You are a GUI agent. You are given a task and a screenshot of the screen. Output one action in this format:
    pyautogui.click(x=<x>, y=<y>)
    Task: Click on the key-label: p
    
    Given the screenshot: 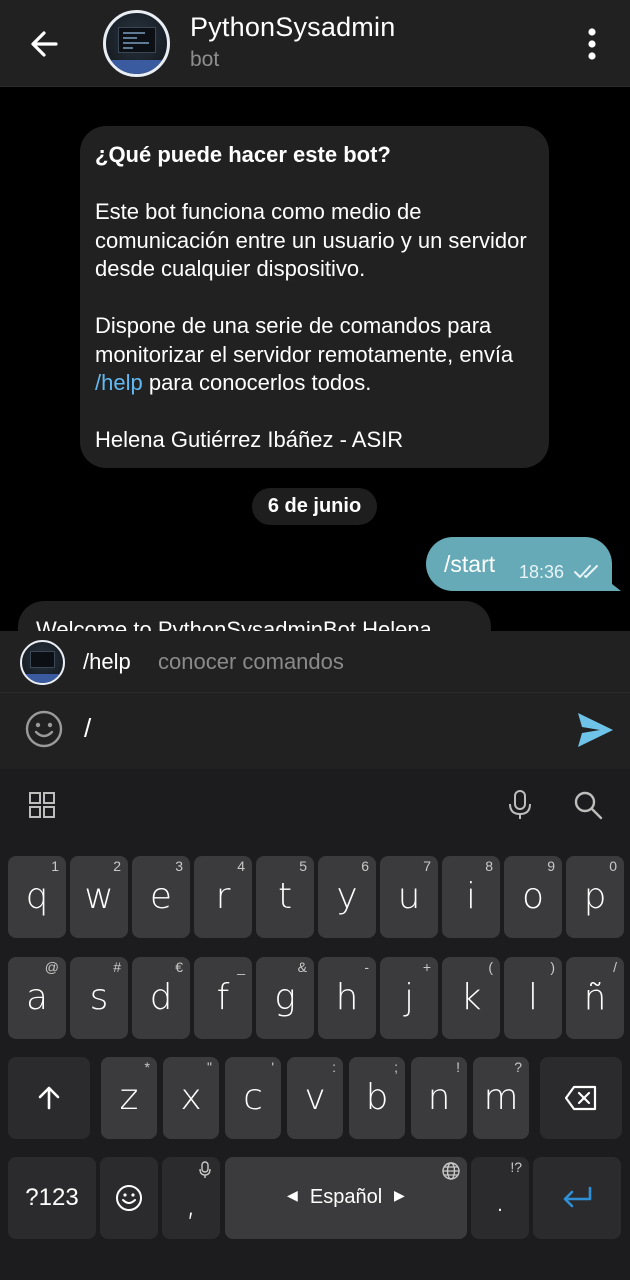 What is the action you would take?
    pyautogui.click(x=595, y=896)
    